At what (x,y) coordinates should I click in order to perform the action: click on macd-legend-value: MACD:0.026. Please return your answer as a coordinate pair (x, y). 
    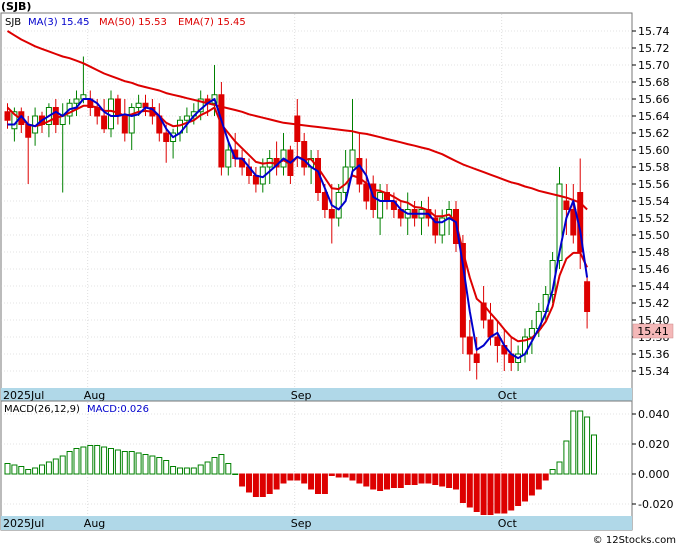
    Looking at the image, I should click on (118, 409).